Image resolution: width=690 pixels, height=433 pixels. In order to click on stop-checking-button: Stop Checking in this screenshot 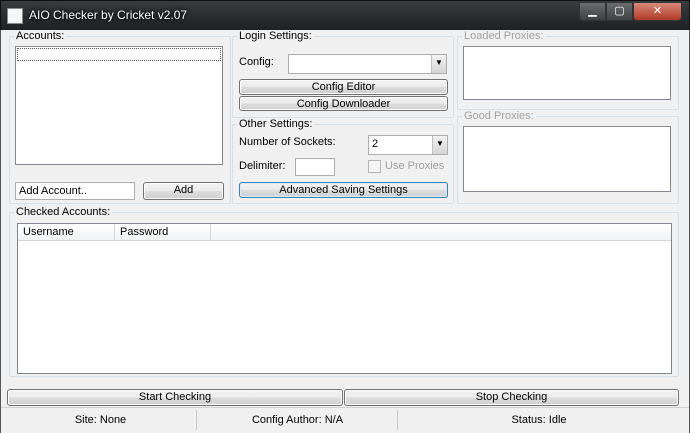, I will do `click(511, 397)`.